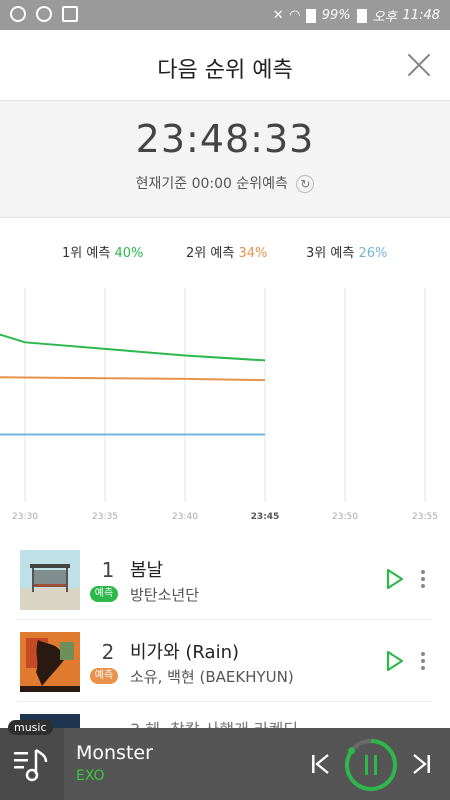  Describe the element at coordinates (212, 677) in the screenshot. I see `song-artist: 소유, 백현 (BAEKHYUN)` at that location.